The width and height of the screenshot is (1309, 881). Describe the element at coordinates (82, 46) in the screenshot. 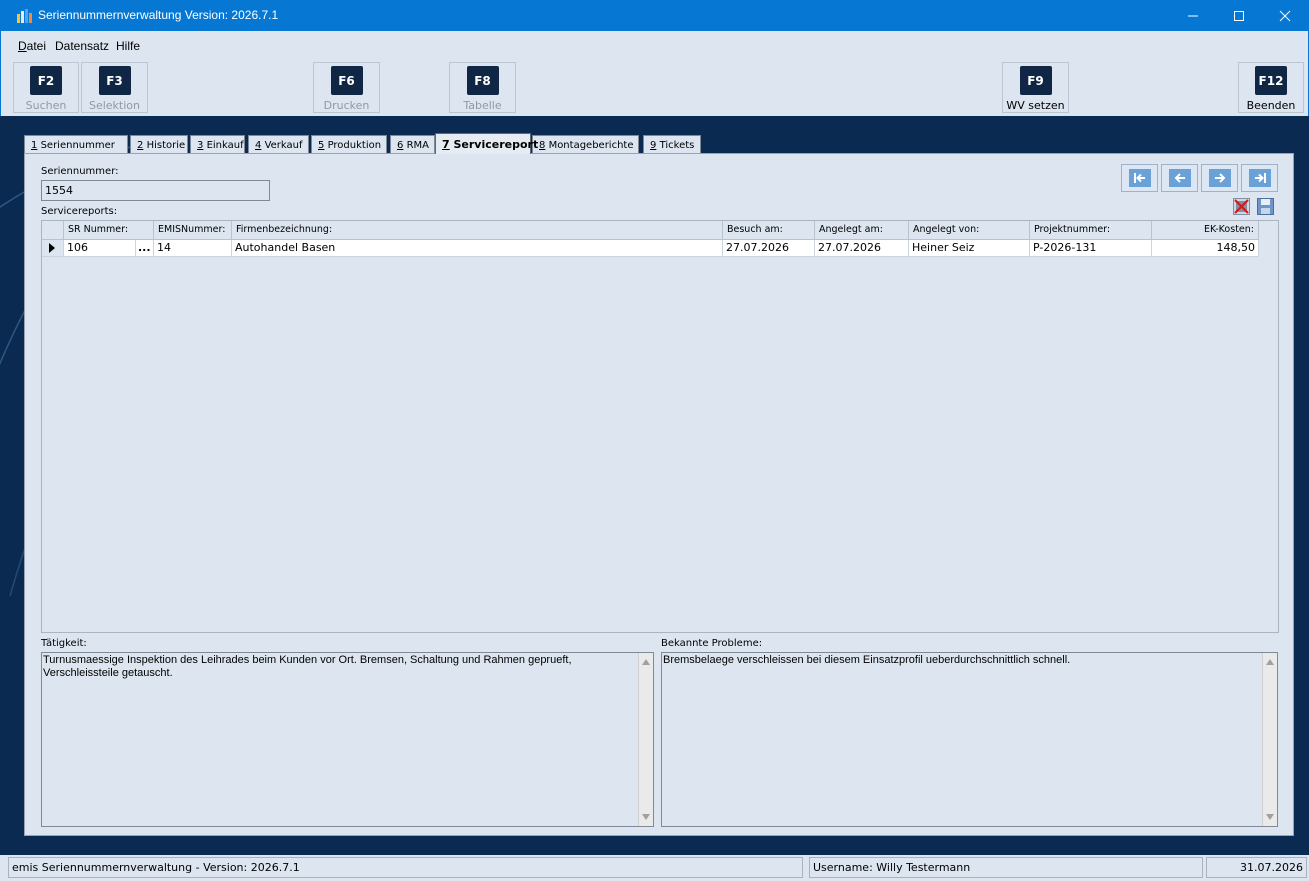

I see `menu-datensatz: Datensatz` at that location.